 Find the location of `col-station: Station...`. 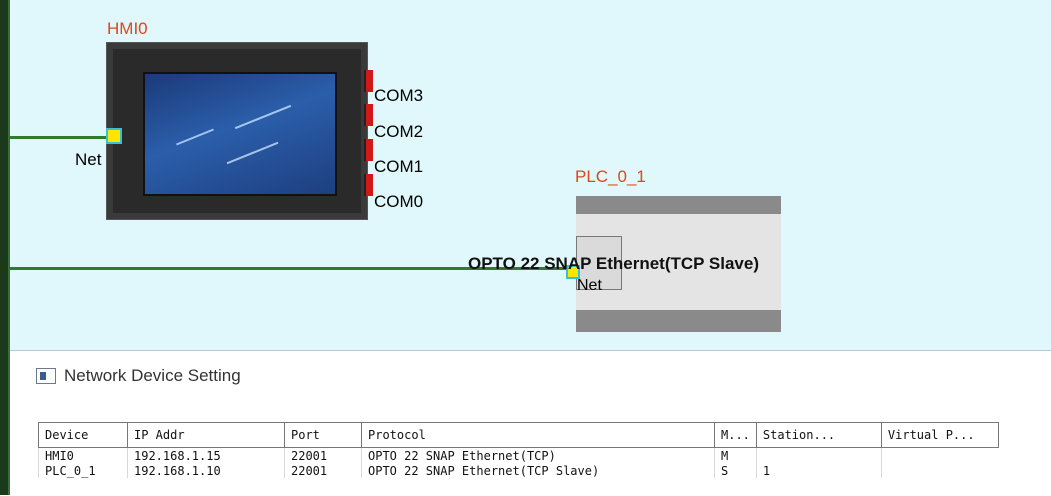

col-station: Station... is located at coordinates (818, 435).